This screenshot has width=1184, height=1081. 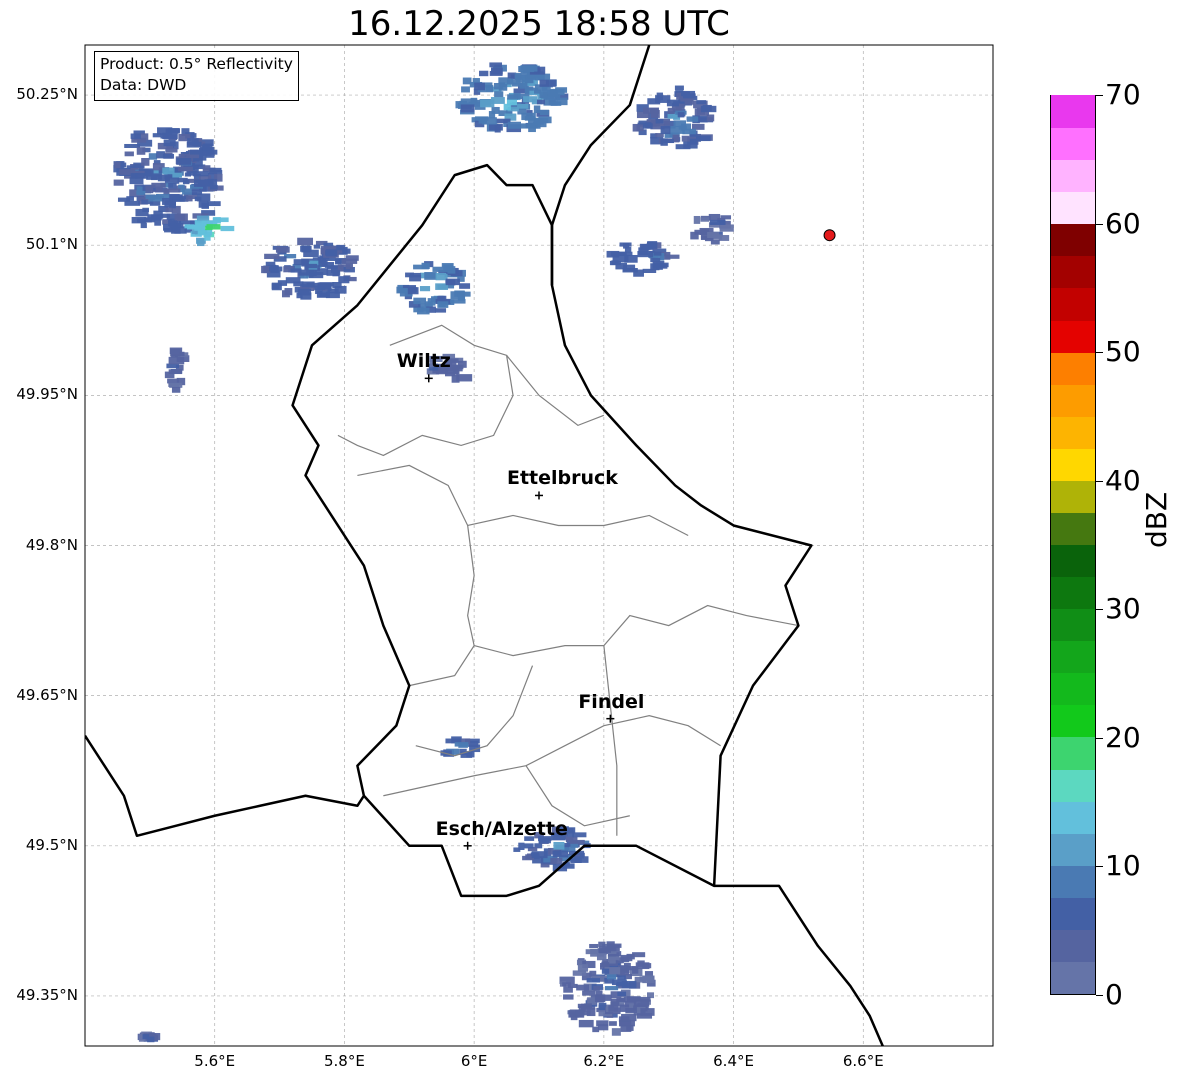 What do you see at coordinates (863, 1061) in the screenshot?
I see `lon-tick-label: 6.6°E` at bounding box center [863, 1061].